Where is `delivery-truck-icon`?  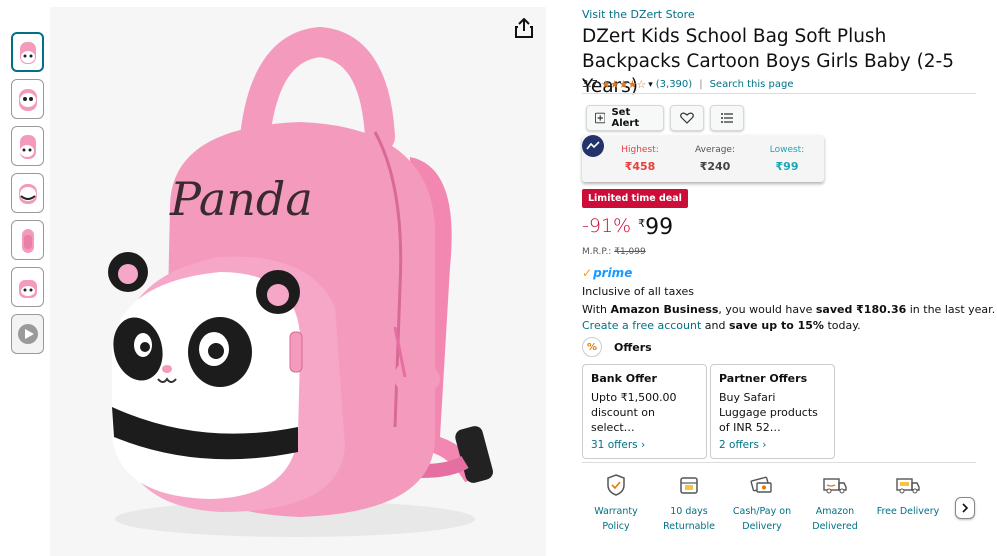 delivery-truck-icon is located at coordinates (835, 485).